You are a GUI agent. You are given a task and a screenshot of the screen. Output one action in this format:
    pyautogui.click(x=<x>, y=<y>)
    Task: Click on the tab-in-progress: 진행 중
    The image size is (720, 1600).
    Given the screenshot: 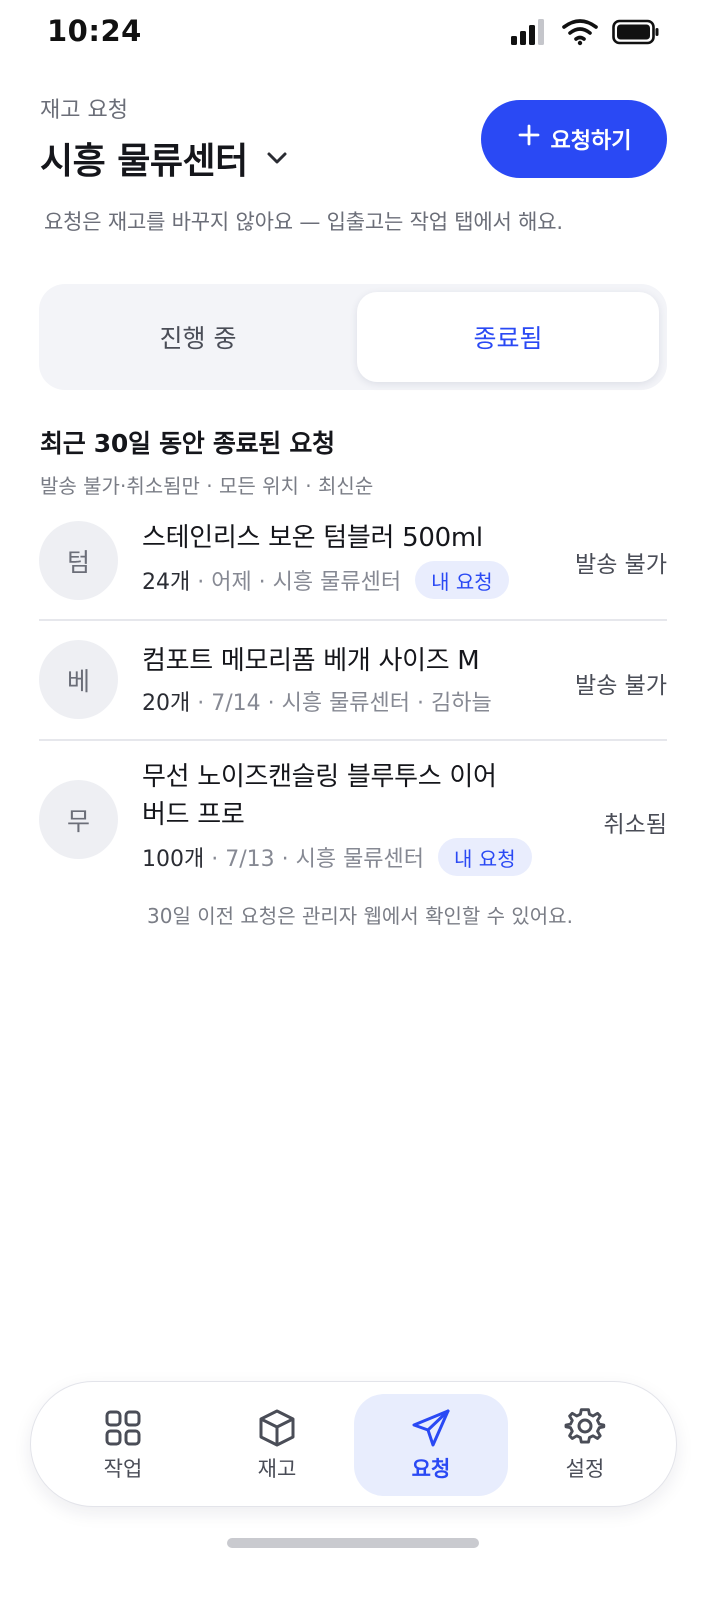 What is the action you would take?
    pyautogui.click(x=198, y=337)
    